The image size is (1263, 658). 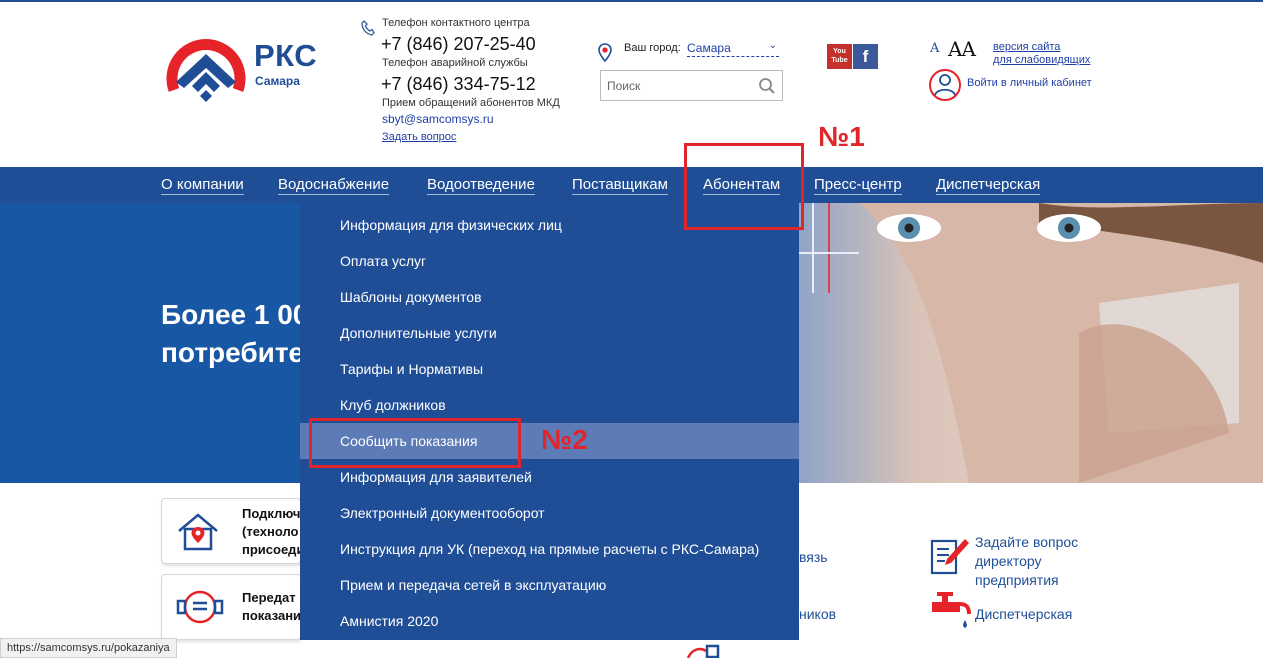 I want to click on tile-connection-text: Подключ (техноло присоеди, so click(x=273, y=532).